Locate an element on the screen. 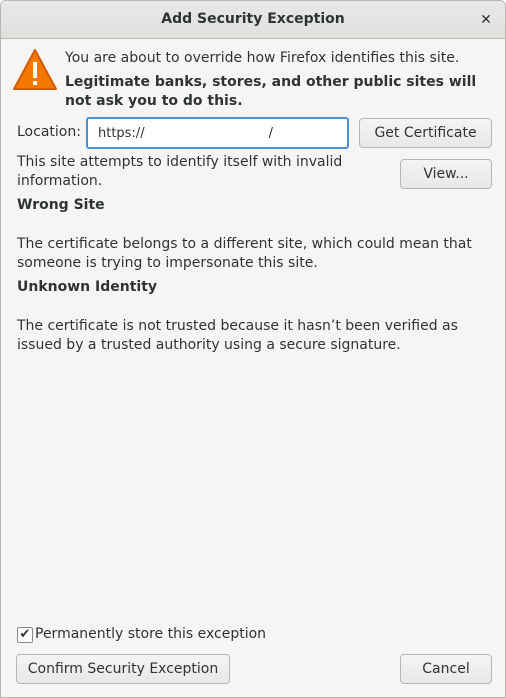  permanent-exception-label: Permanently store this exception is located at coordinates (150, 634).